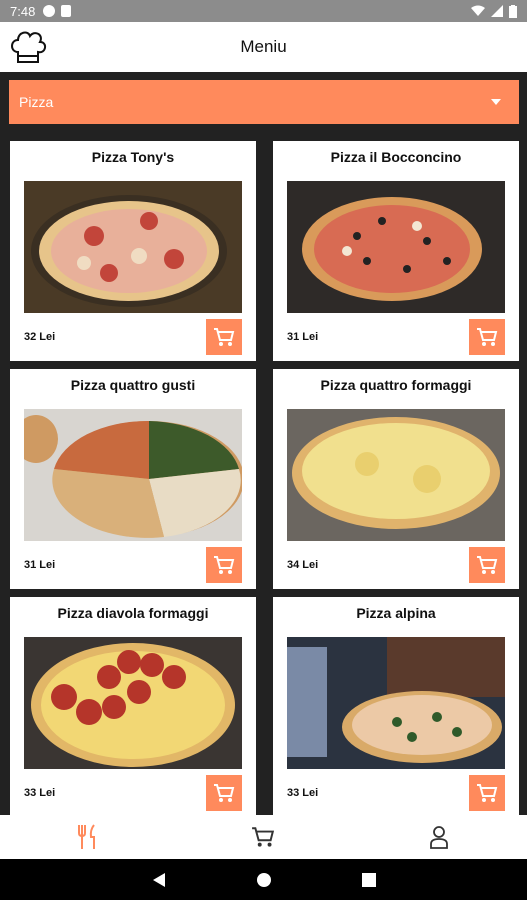 The image size is (527, 900). I want to click on product-name: Pizza il Bocconcino, so click(396, 157).